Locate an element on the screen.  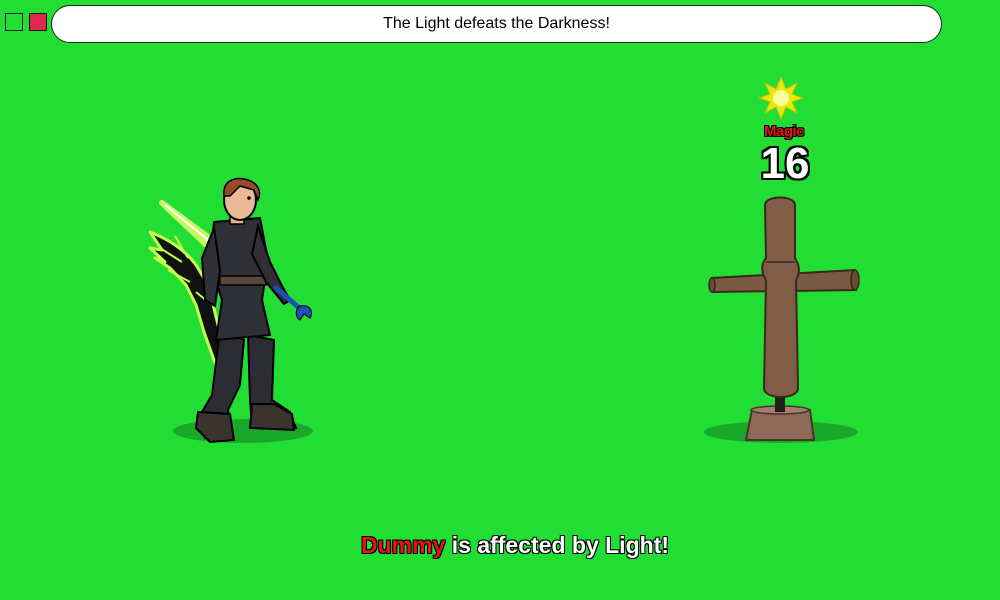
training-dummy is located at coordinates (784, 318).